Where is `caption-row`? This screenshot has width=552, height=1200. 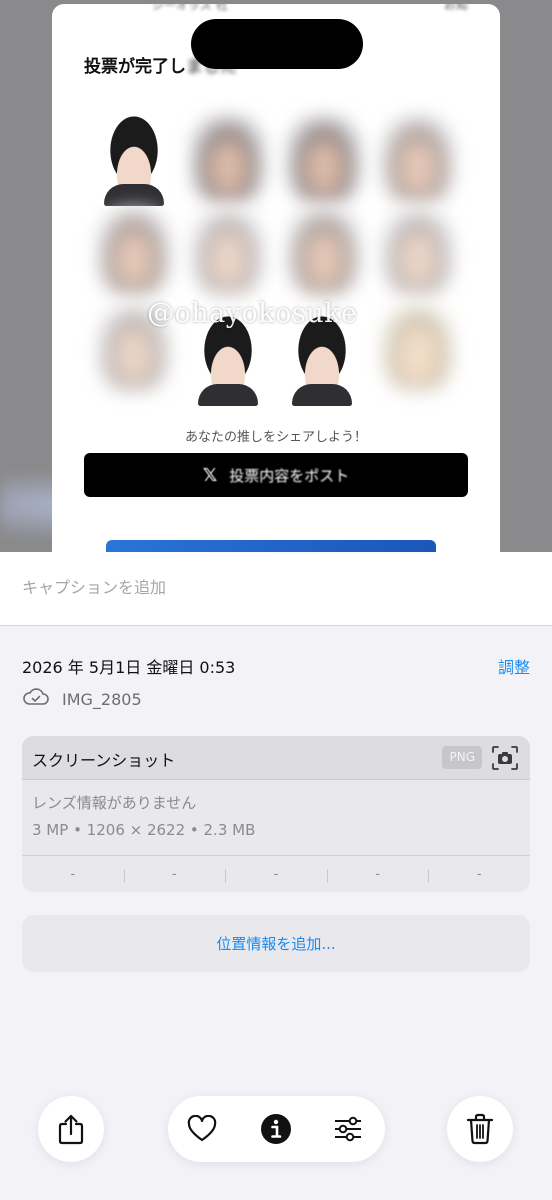 caption-row is located at coordinates (276, 589).